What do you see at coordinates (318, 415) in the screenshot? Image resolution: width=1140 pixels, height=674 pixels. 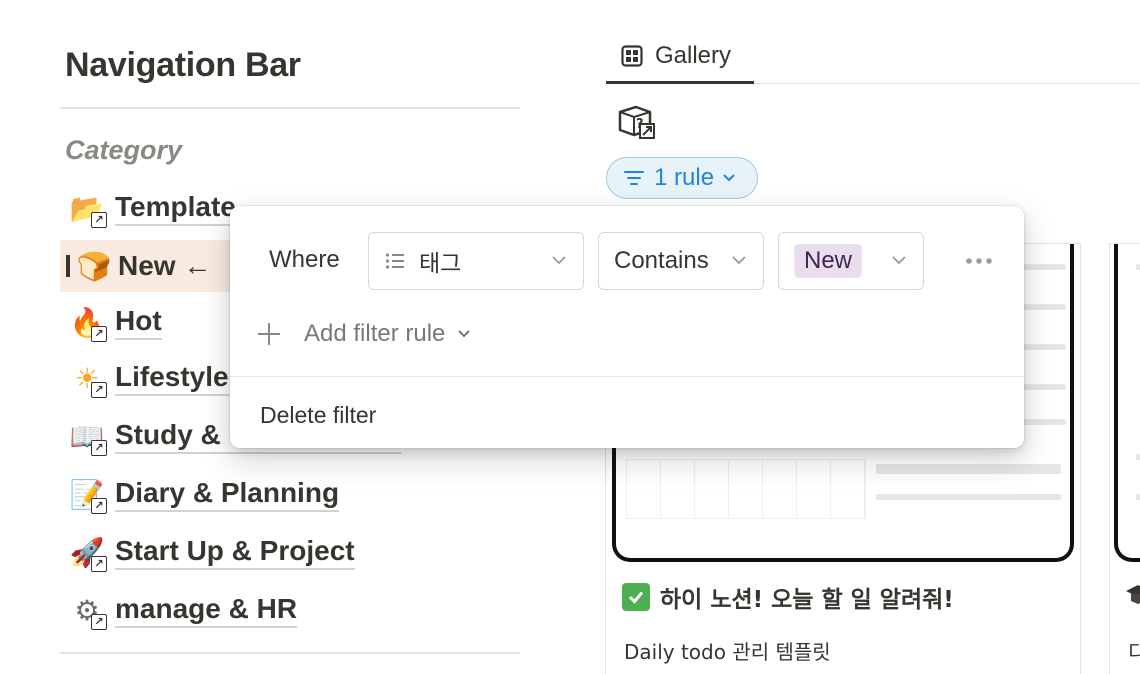 I see `delete-filter-button: Delete filter` at bounding box center [318, 415].